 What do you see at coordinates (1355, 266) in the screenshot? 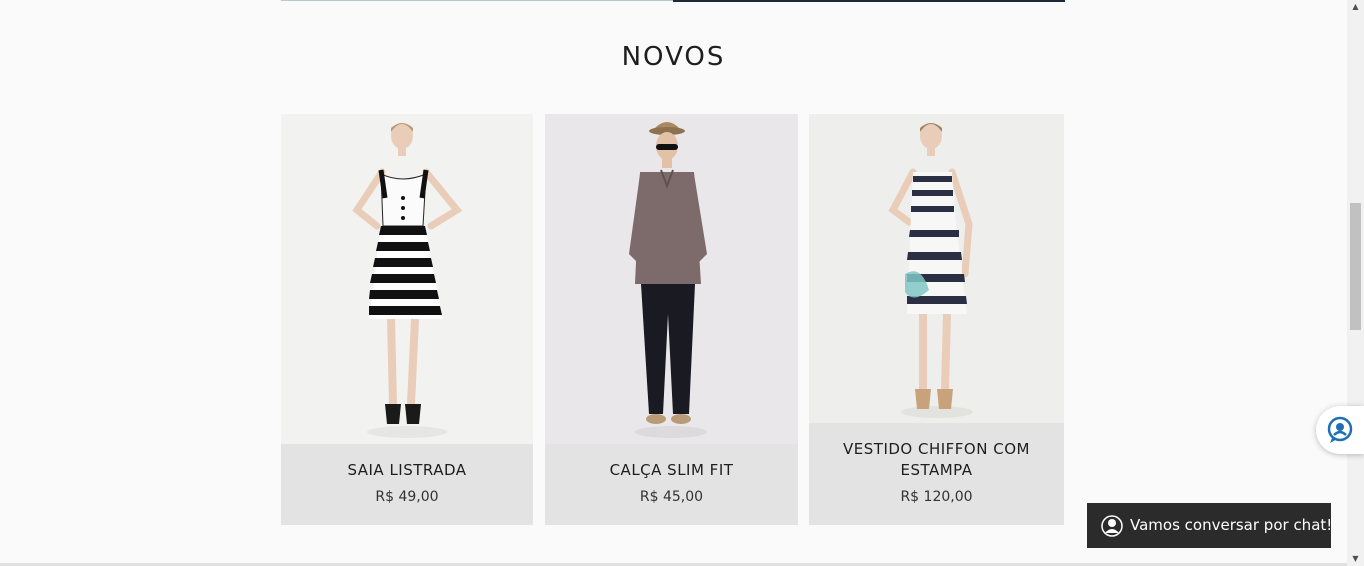
I see `scroll-thumb` at bounding box center [1355, 266].